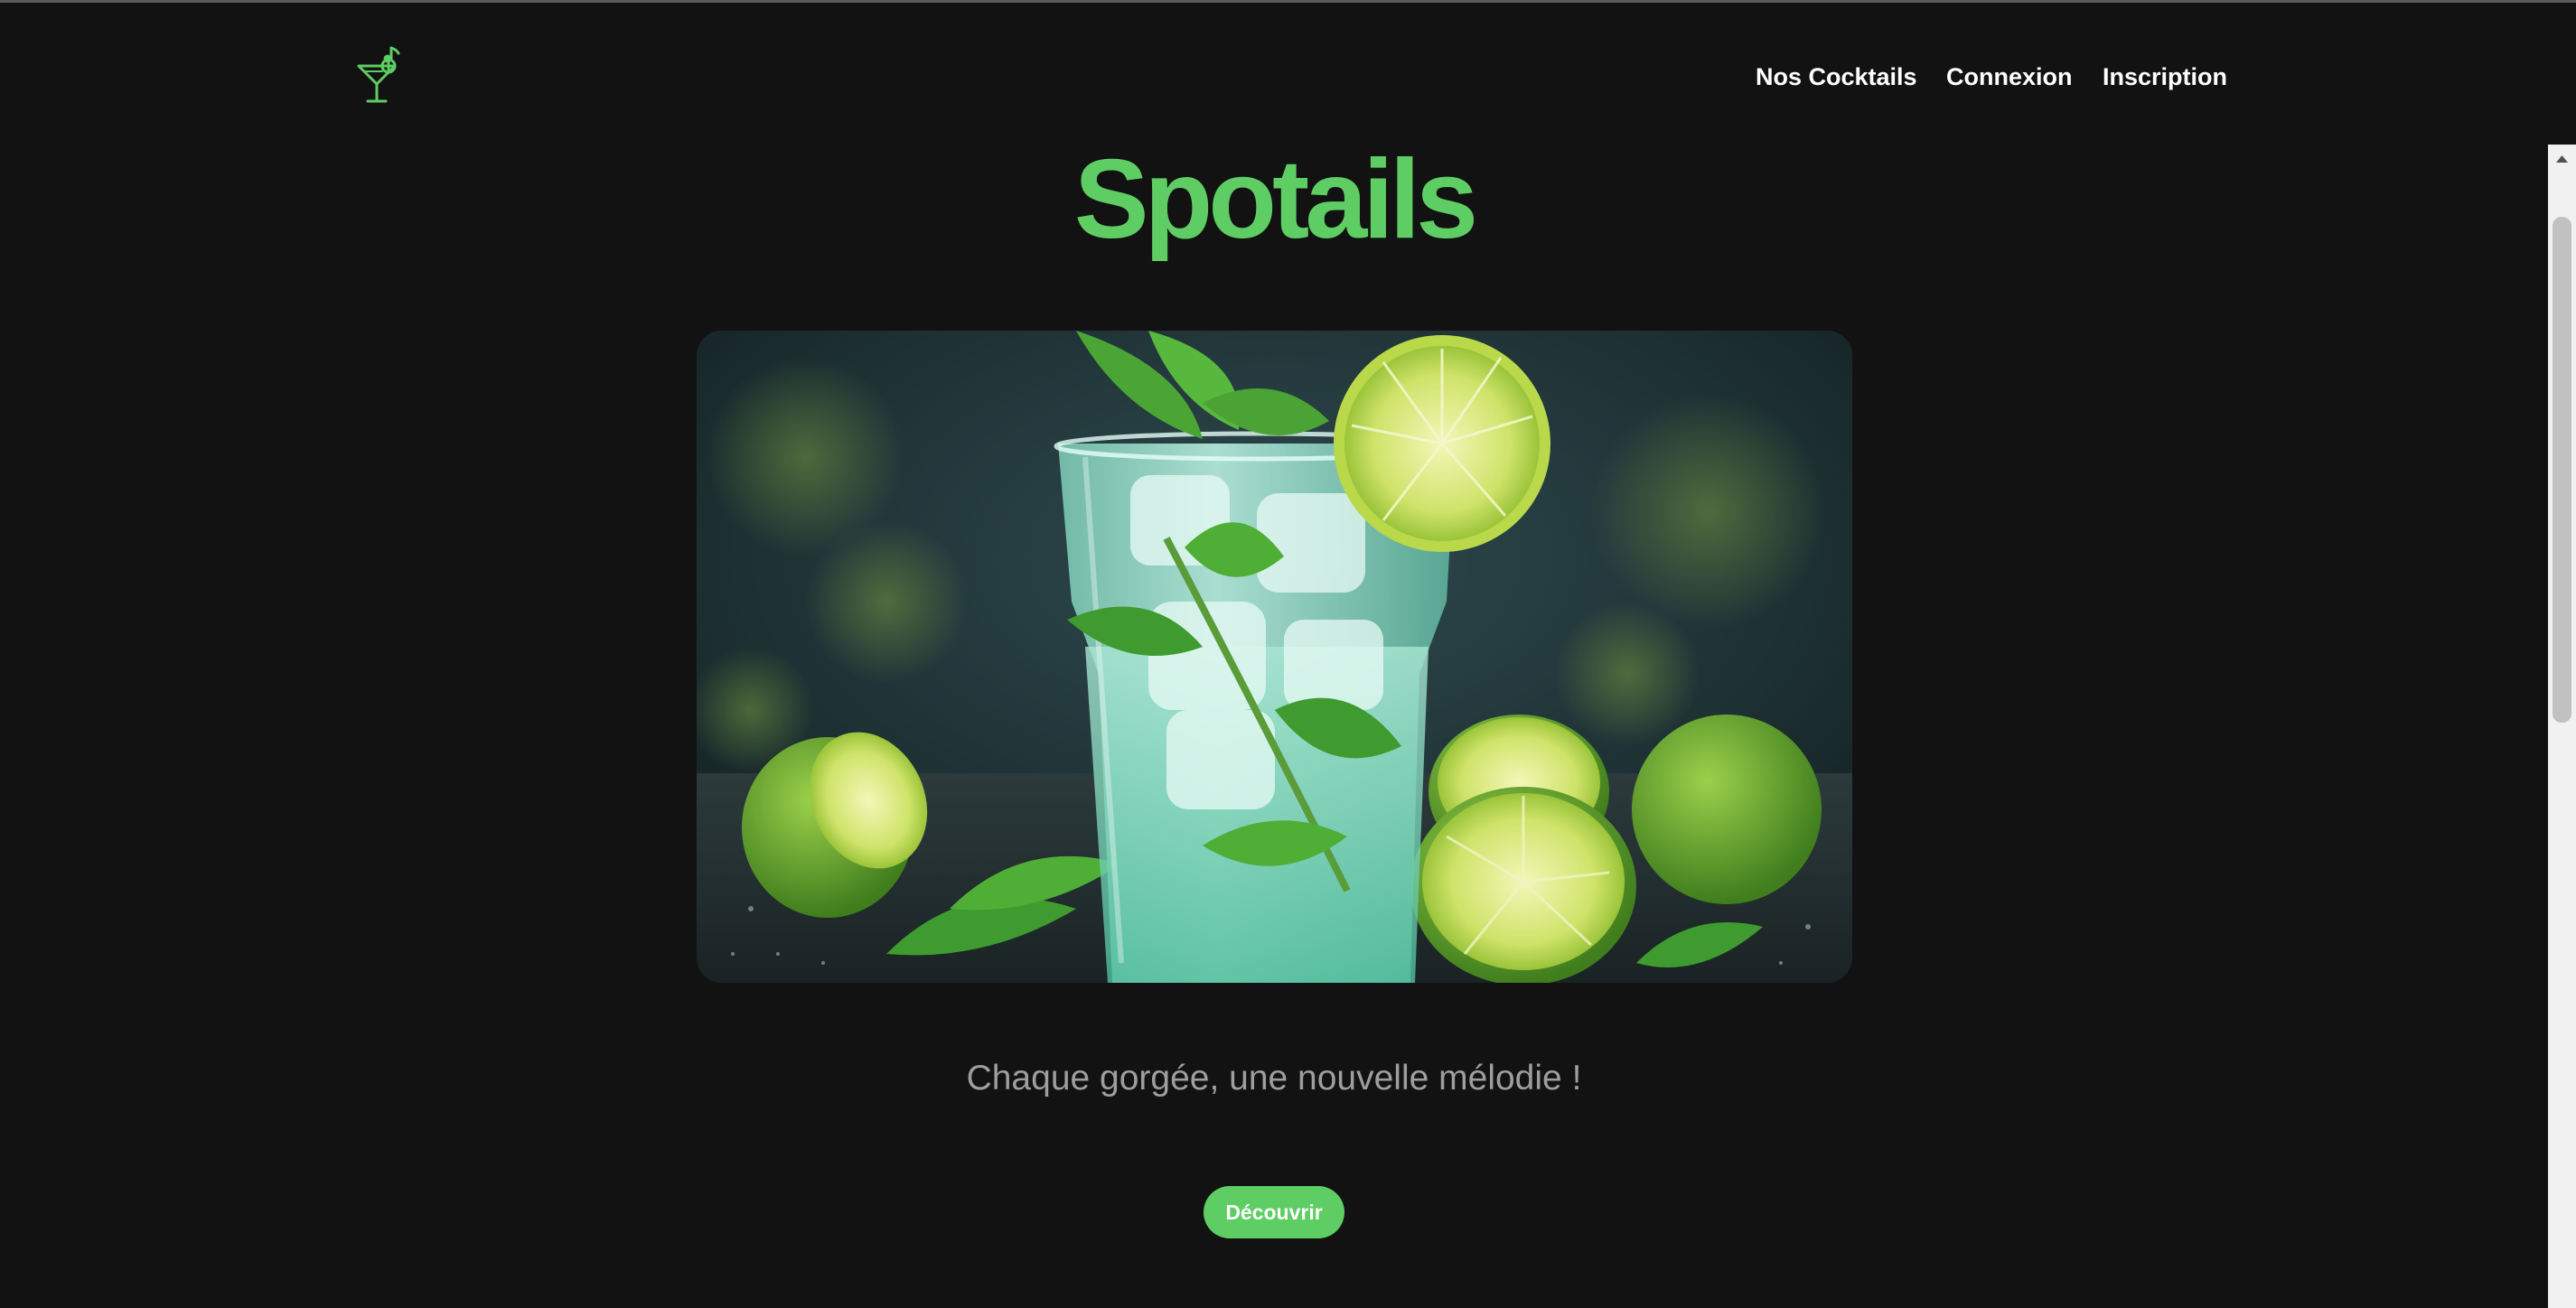 The width and height of the screenshot is (2576, 1308). Describe the element at coordinates (2165, 77) in the screenshot. I see `nav-link-signup: Inscription` at that location.